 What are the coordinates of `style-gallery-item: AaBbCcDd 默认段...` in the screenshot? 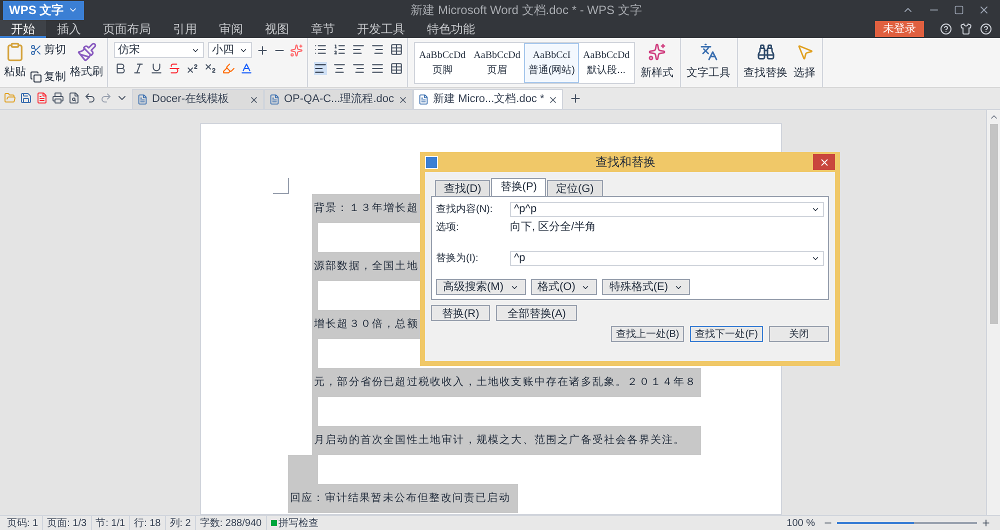 It's located at (606, 62).